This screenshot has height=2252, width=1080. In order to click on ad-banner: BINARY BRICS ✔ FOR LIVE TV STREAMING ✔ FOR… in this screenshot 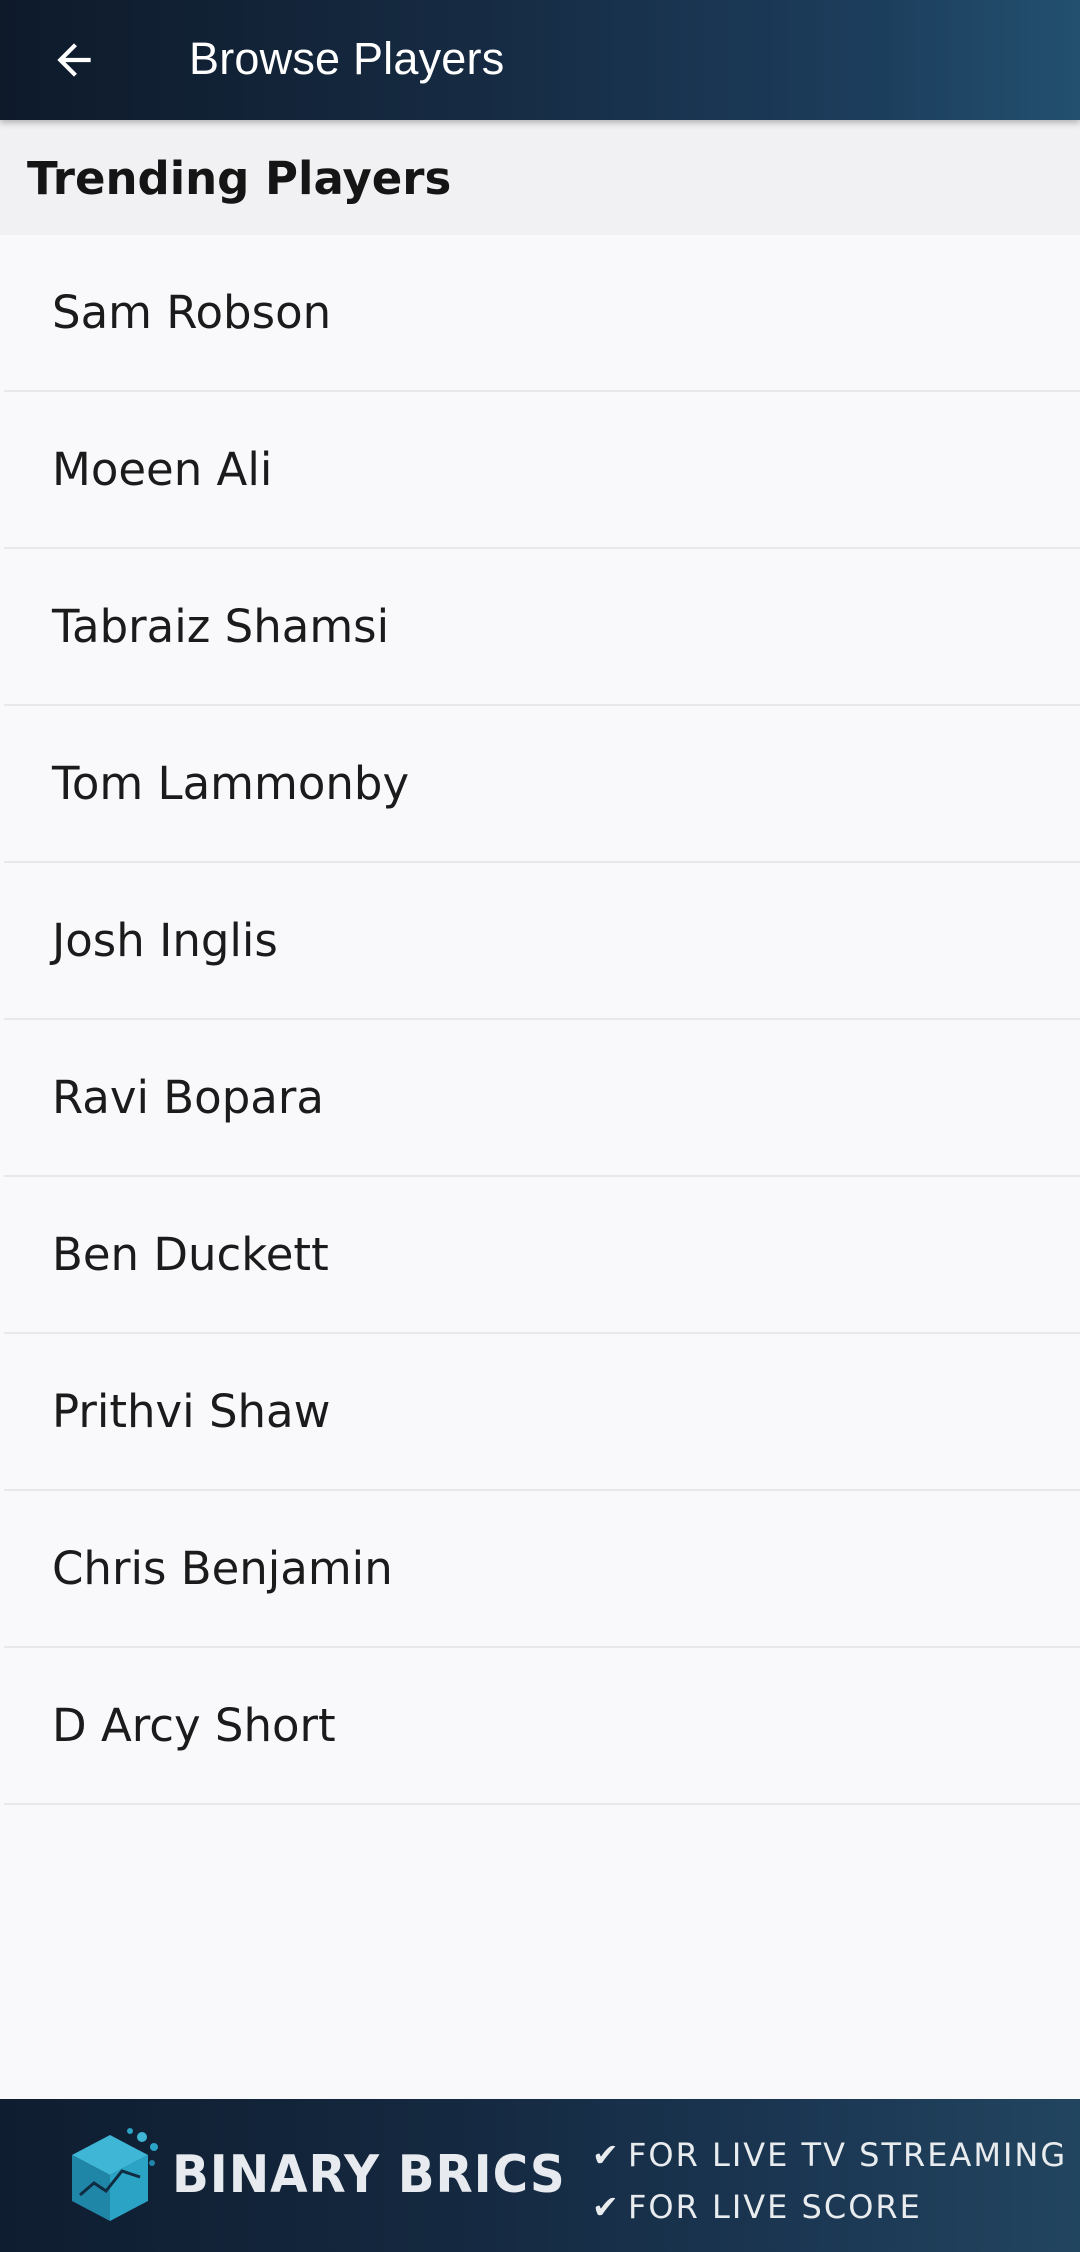, I will do `click(540, 2175)`.